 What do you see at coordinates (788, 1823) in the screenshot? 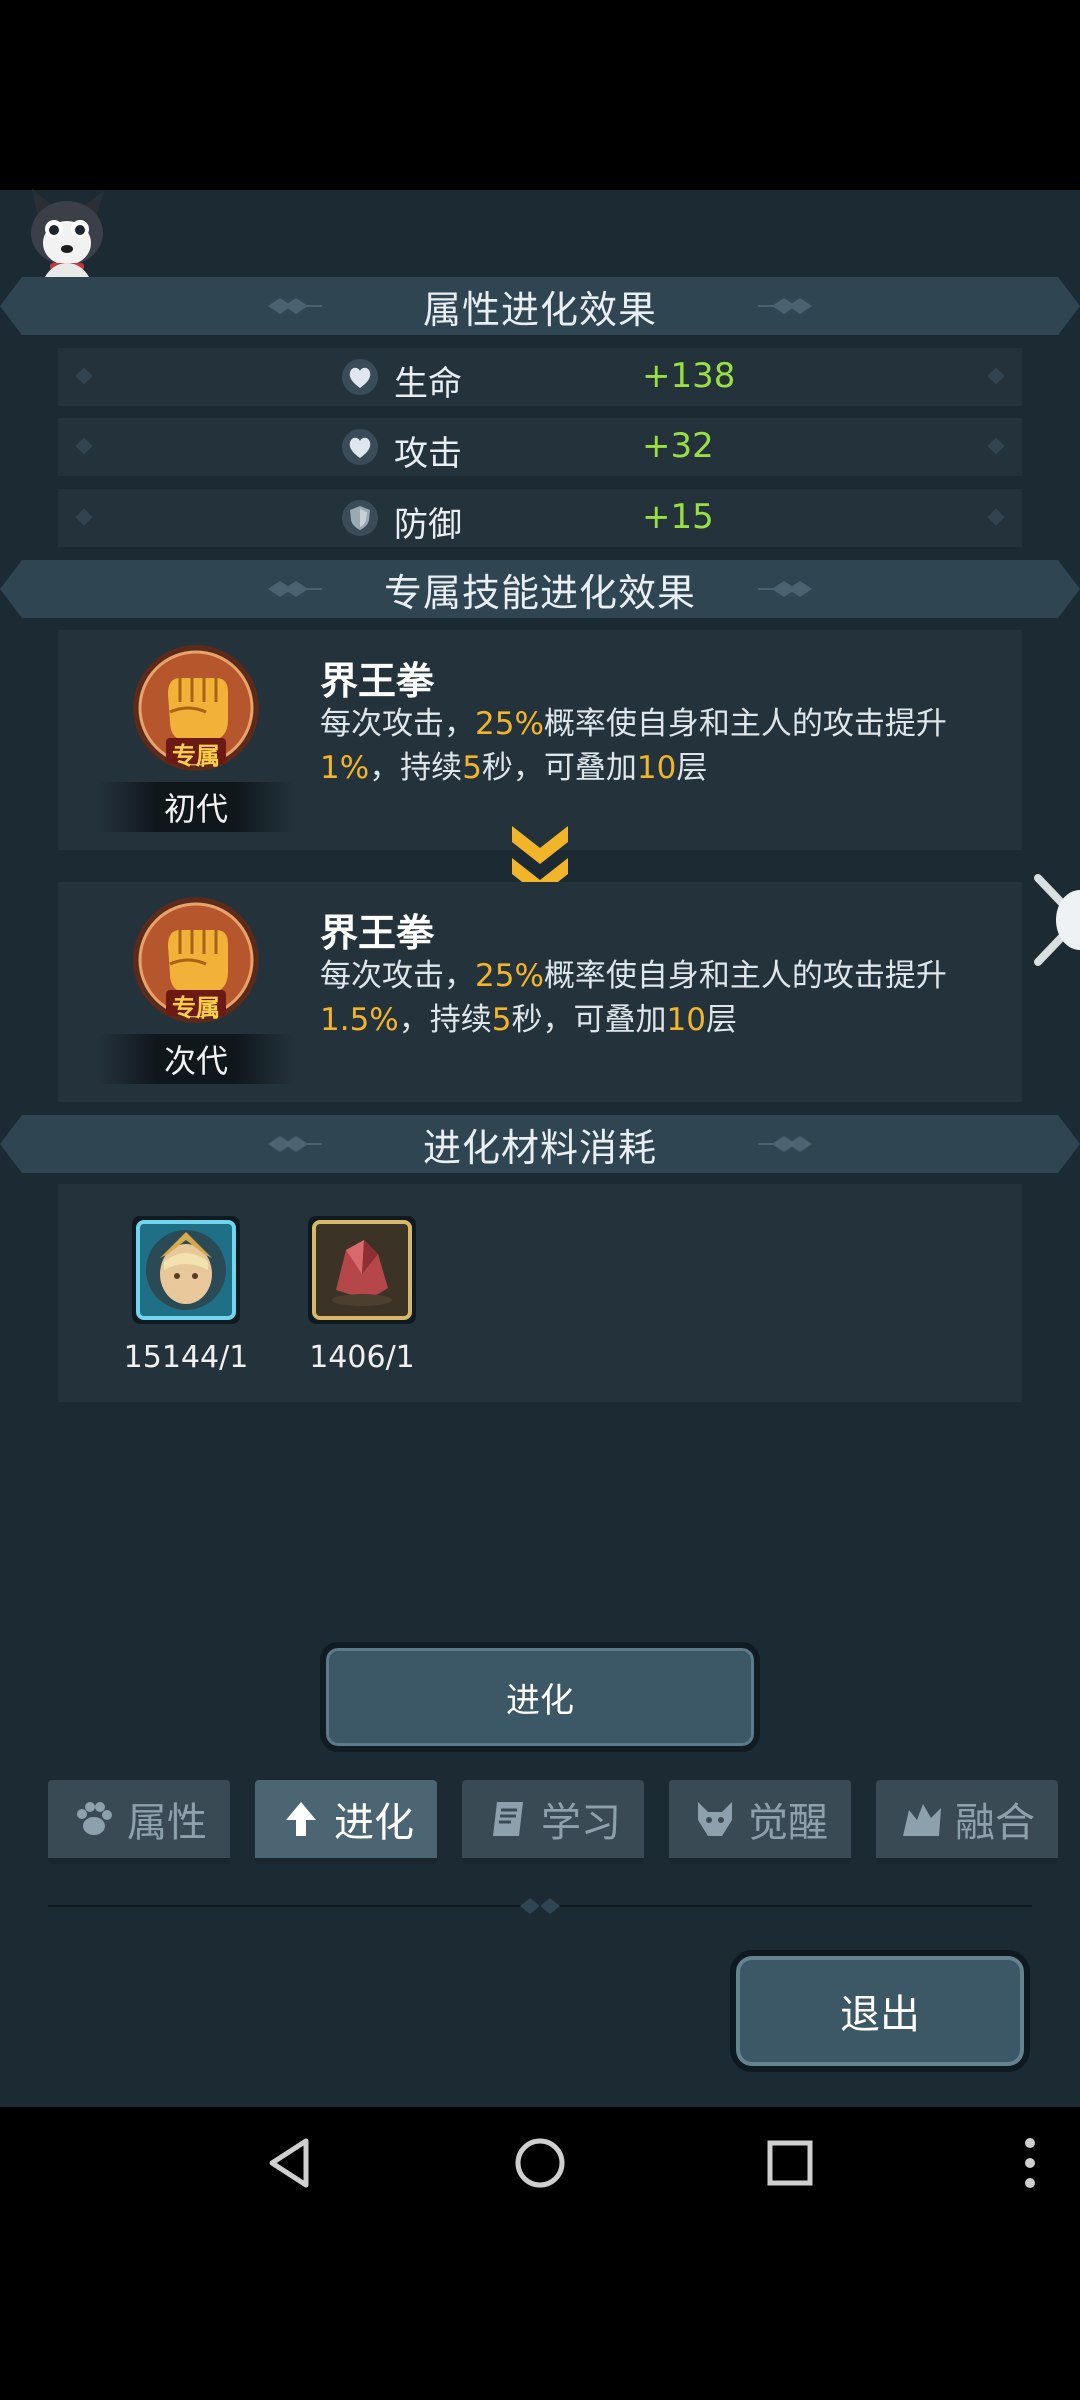
I see `tab-label: 觉醒` at bounding box center [788, 1823].